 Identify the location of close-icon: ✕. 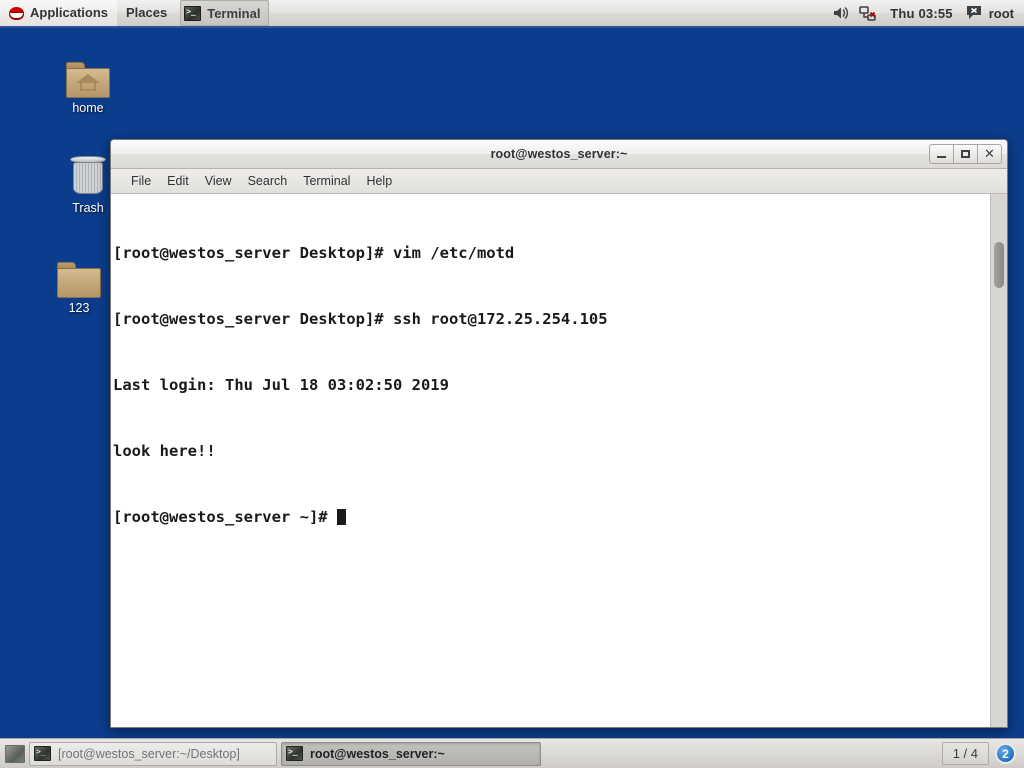
(989, 154).